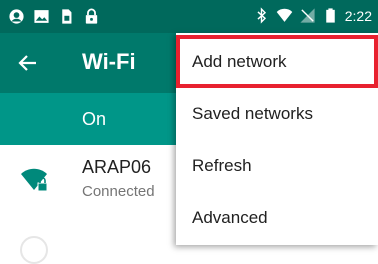 The height and width of the screenshot is (264, 378). What do you see at coordinates (277, 113) in the screenshot?
I see `menu-item-saved-networks: Saved networks` at bounding box center [277, 113].